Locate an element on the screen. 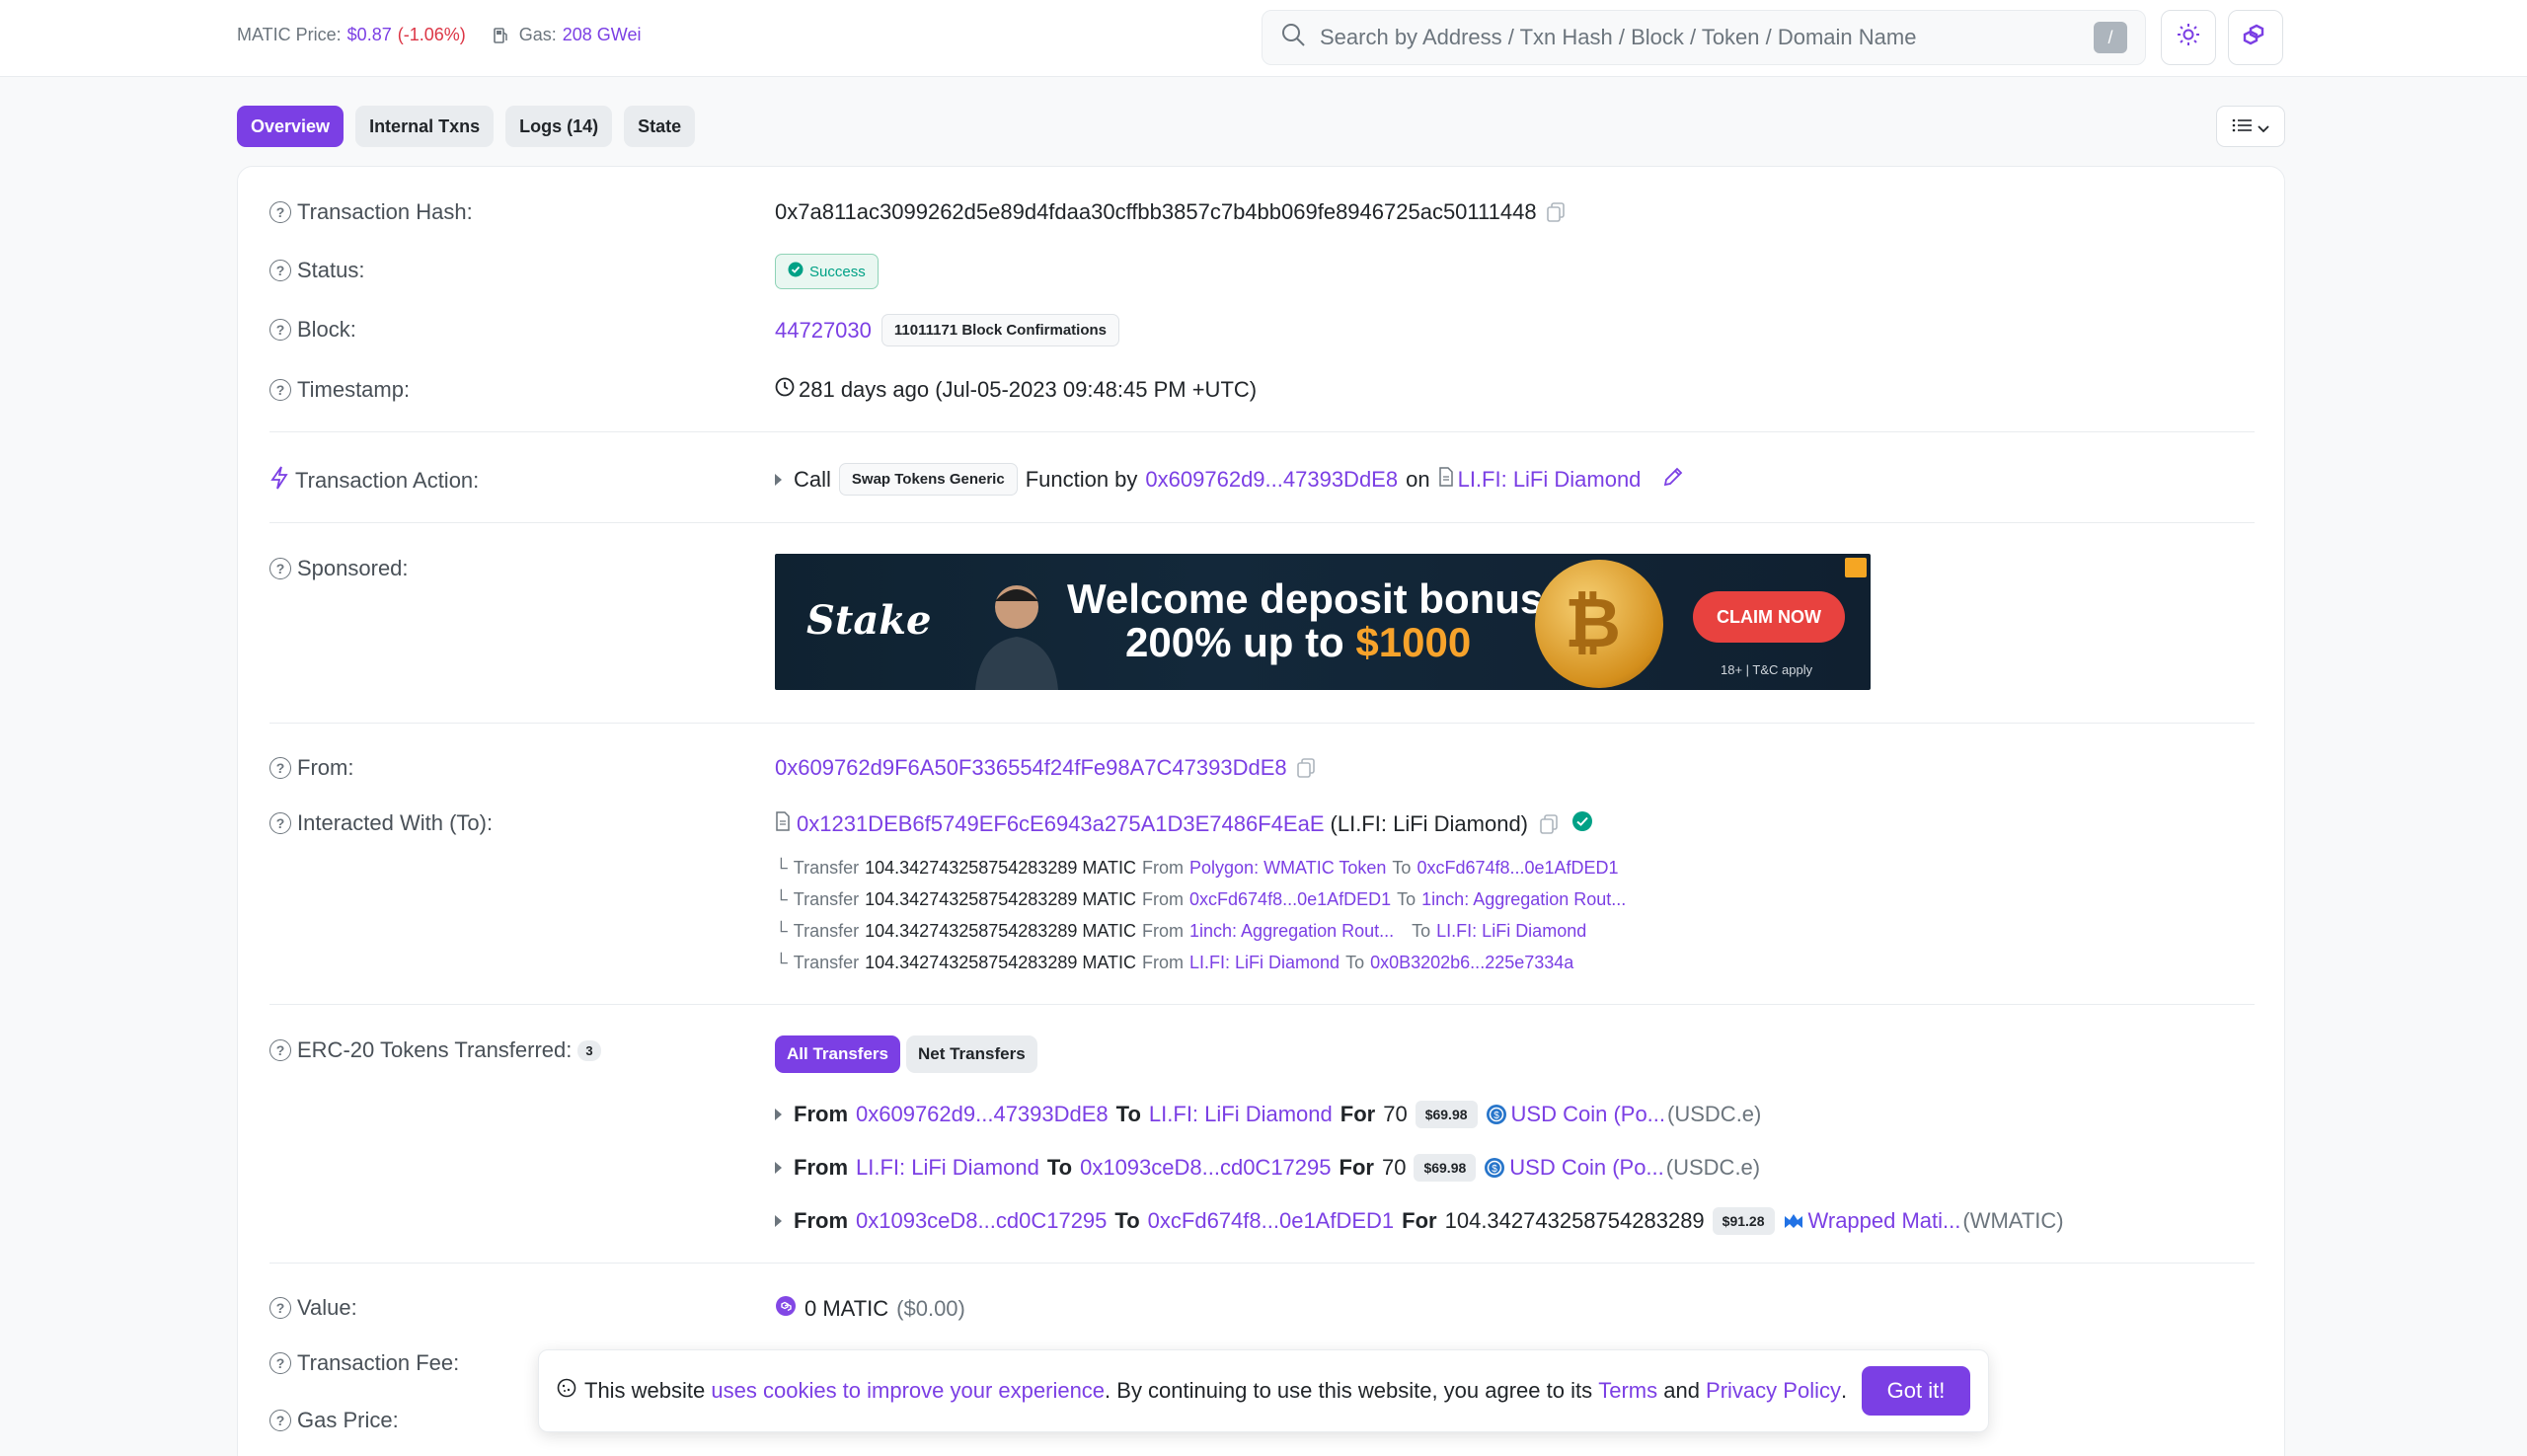 Image resolution: width=2527 pixels, height=1456 pixels. action-from-link: 0x609762d9...47393DdE8 is located at coordinates (1271, 480).